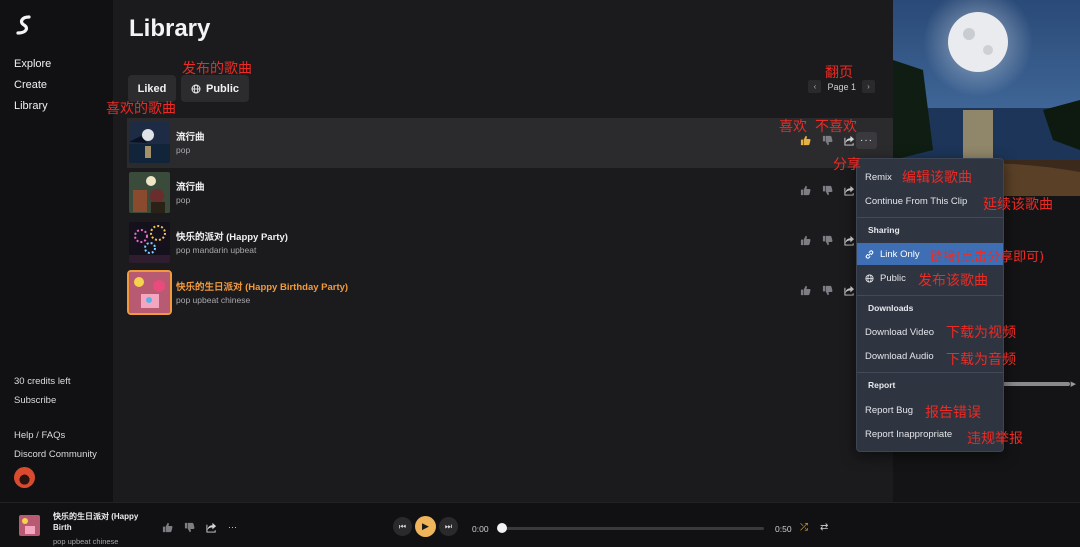 This screenshot has height=547, width=1080. Describe the element at coordinates (847, 165) in the screenshot. I see `annotation-share: 分享` at that location.